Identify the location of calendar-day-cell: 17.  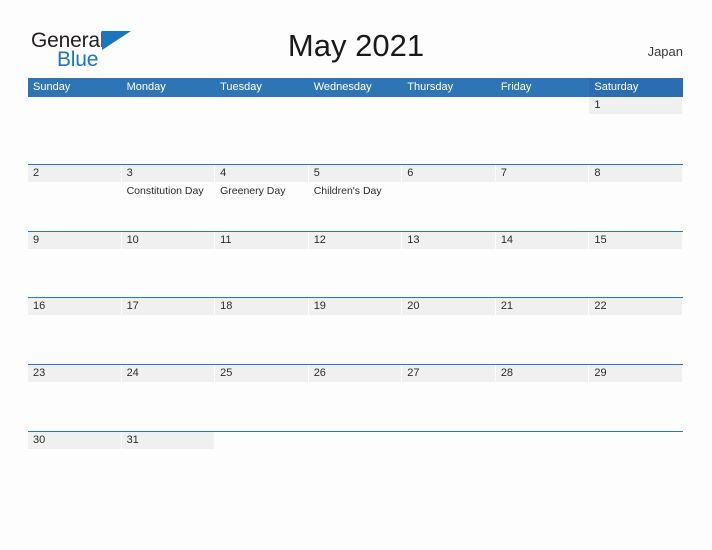
(168, 331).